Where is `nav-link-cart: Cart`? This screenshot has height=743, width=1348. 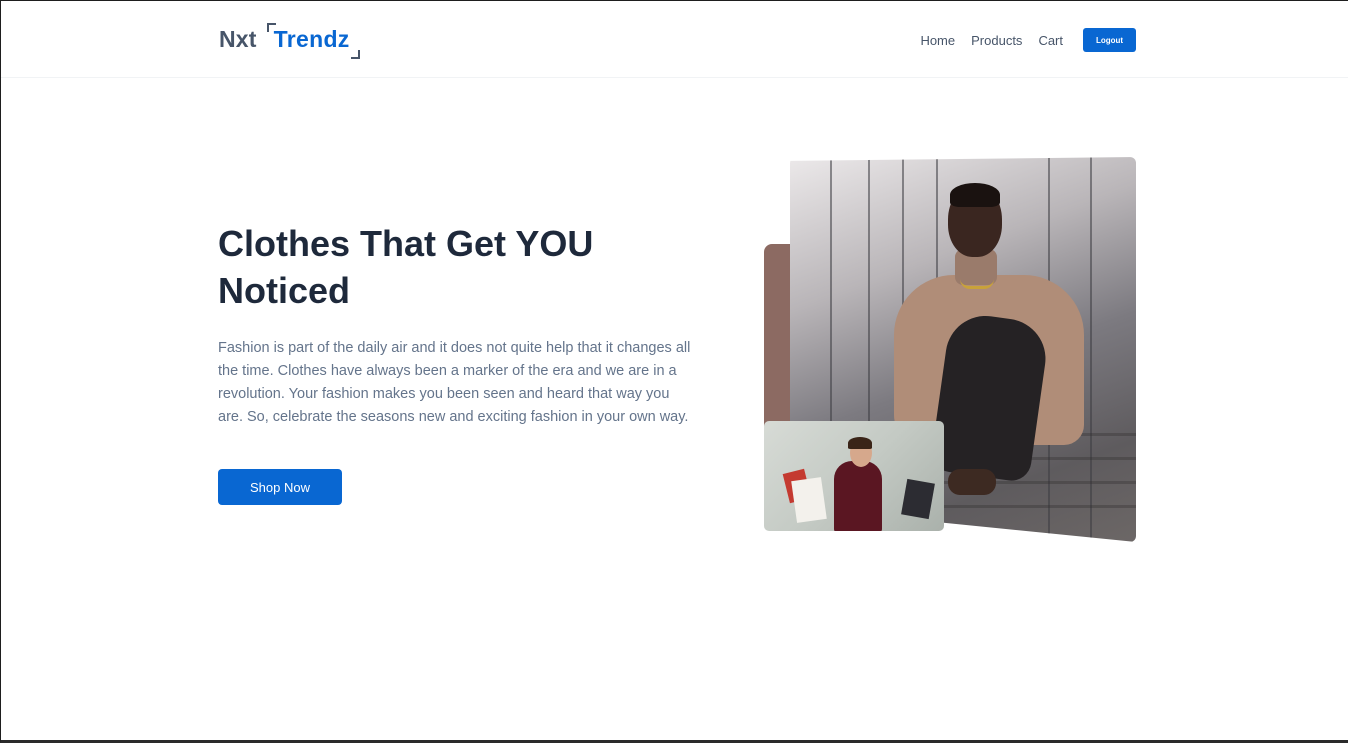
nav-link-cart: Cart is located at coordinates (1050, 40).